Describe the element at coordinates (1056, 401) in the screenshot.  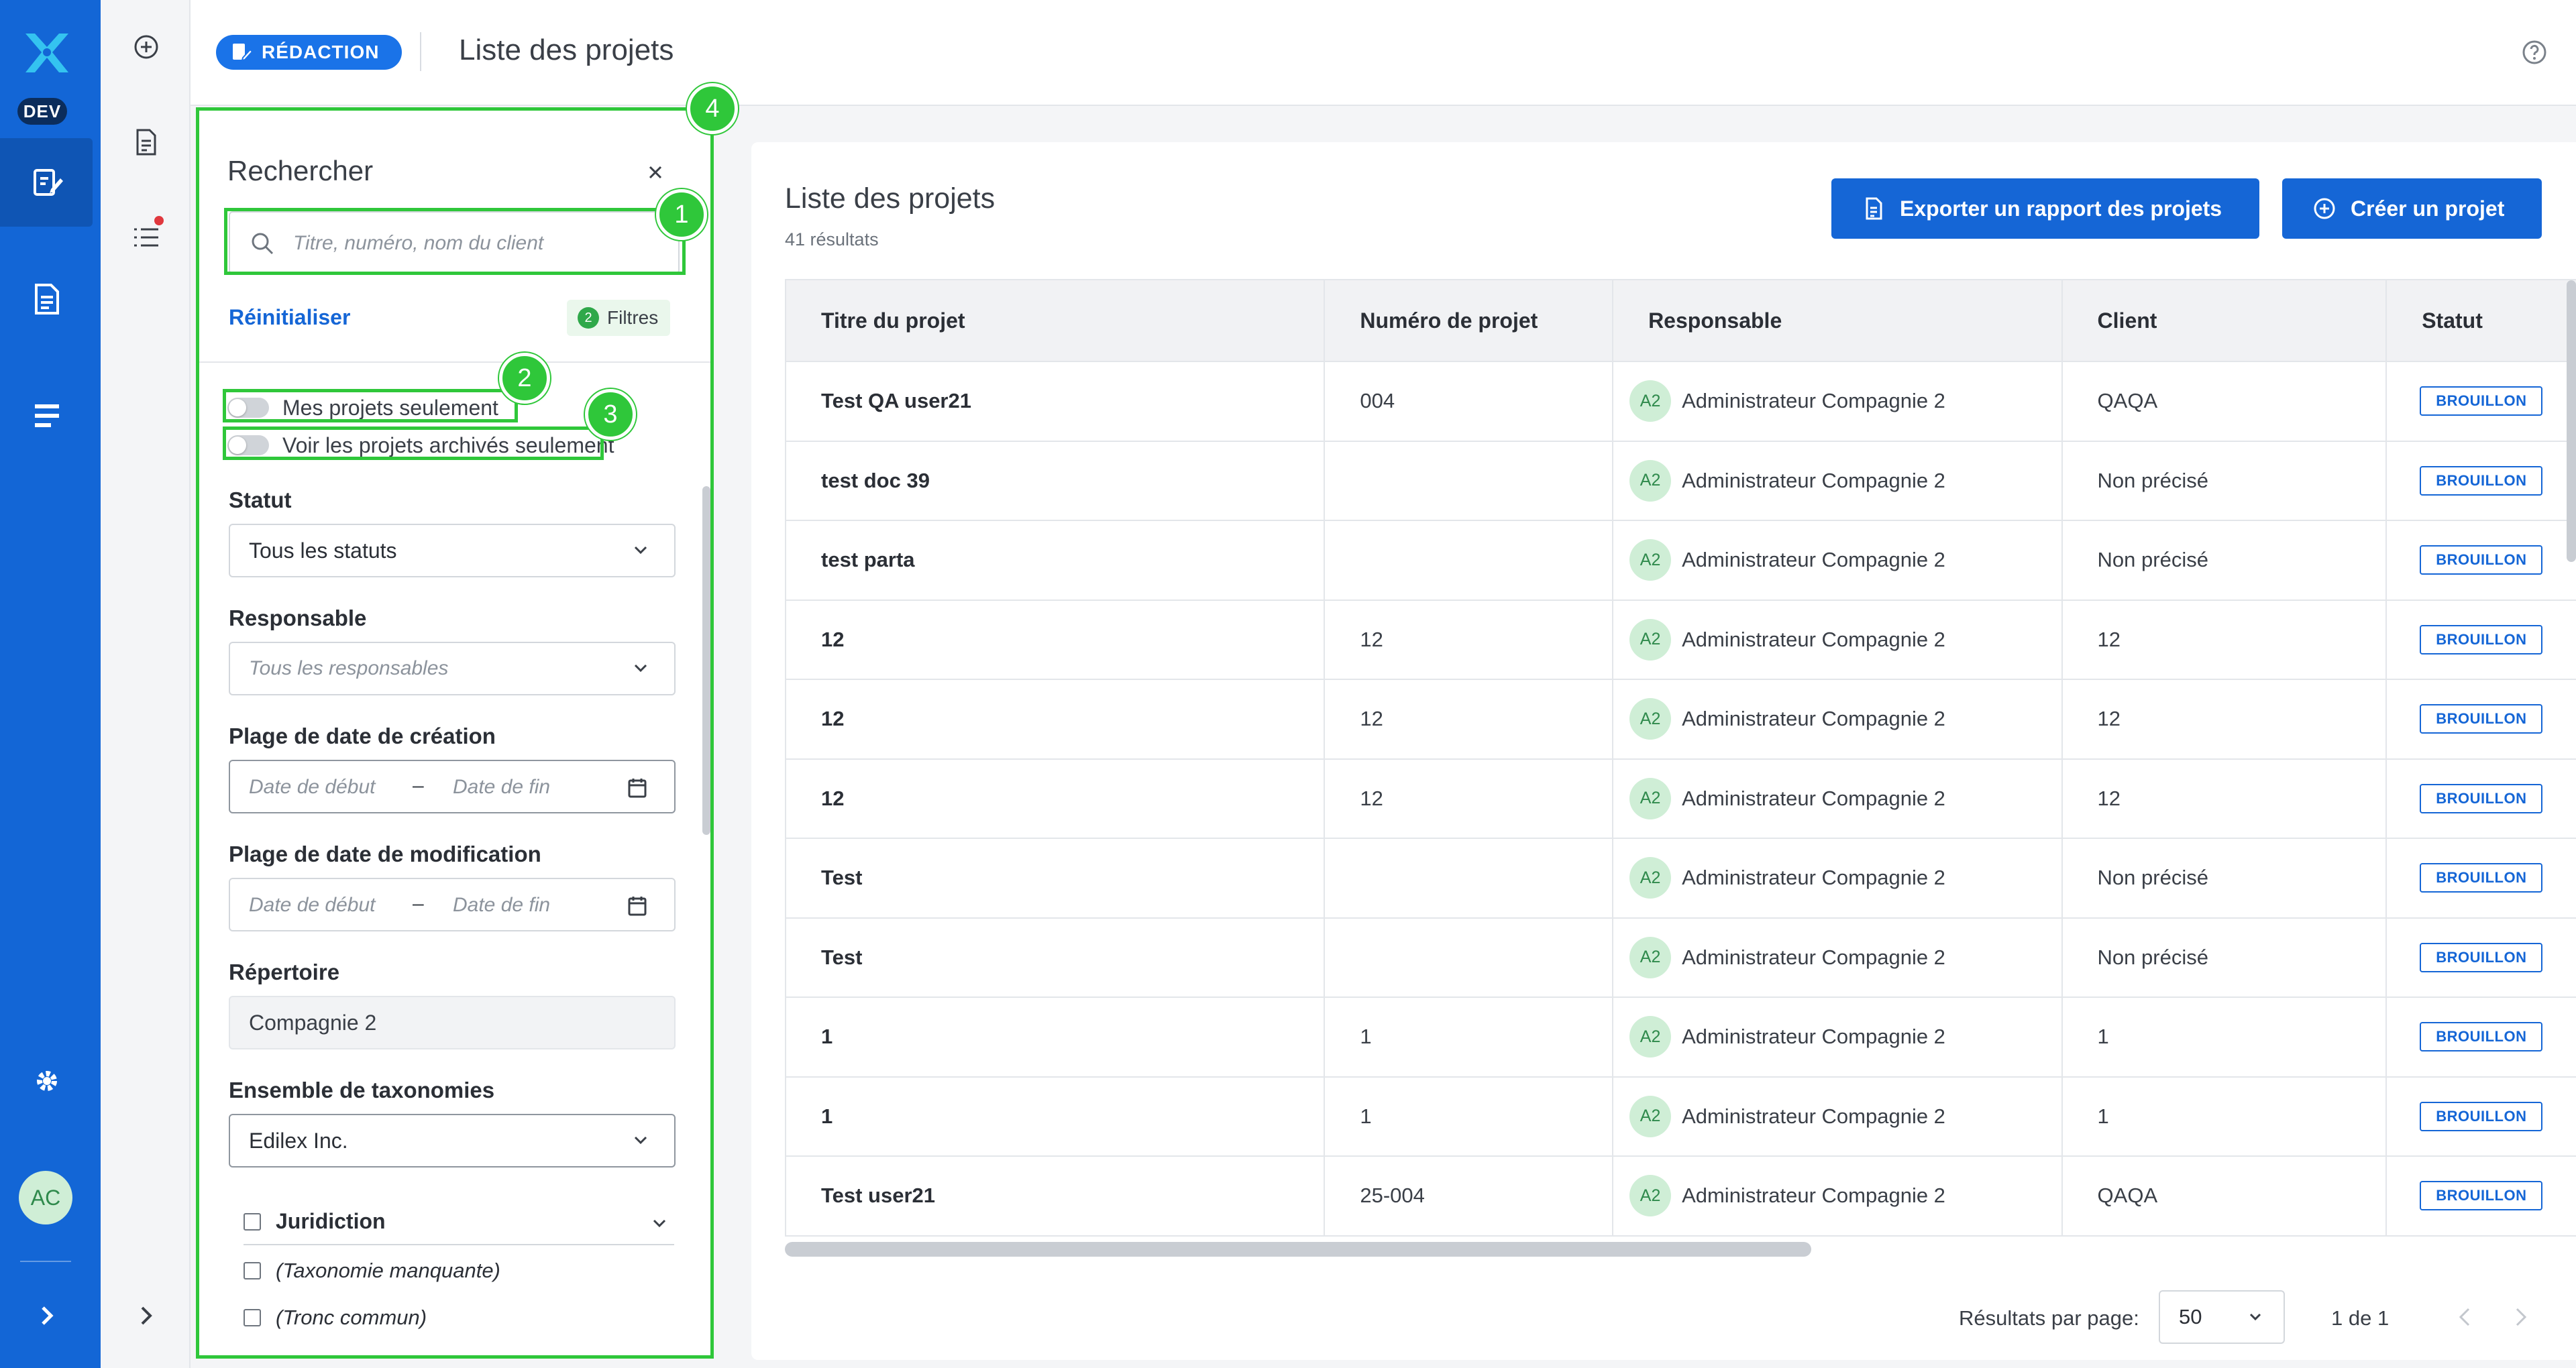
I see `cell-title: Test QA user21` at that location.